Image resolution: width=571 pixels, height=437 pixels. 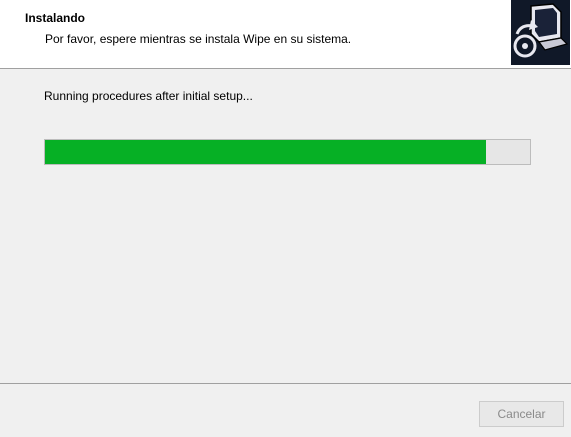 What do you see at coordinates (540, 32) in the screenshot?
I see `installer-computer-icon` at bounding box center [540, 32].